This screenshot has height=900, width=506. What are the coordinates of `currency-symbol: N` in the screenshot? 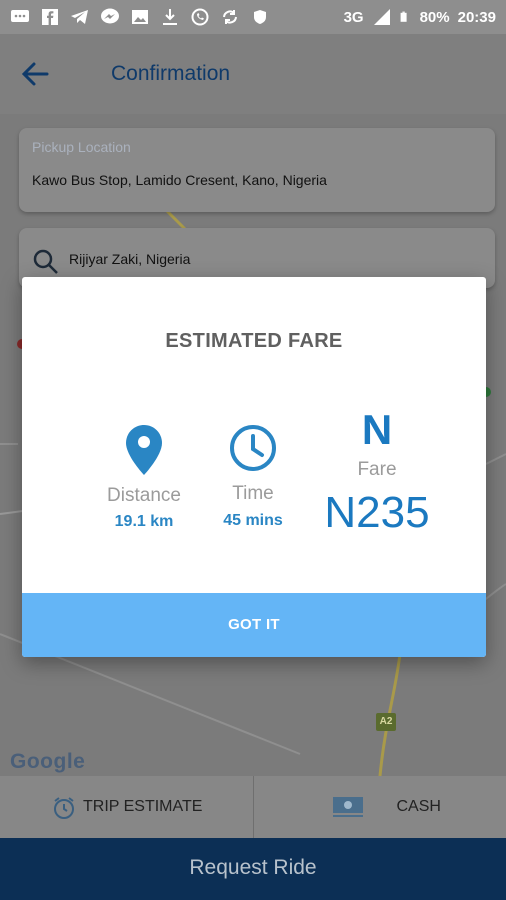 It's located at (377, 429).